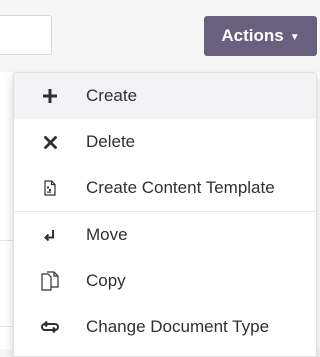  What do you see at coordinates (180, 187) in the screenshot?
I see `menu-item-label: Create Content Template` at bounding box center [180, 187].